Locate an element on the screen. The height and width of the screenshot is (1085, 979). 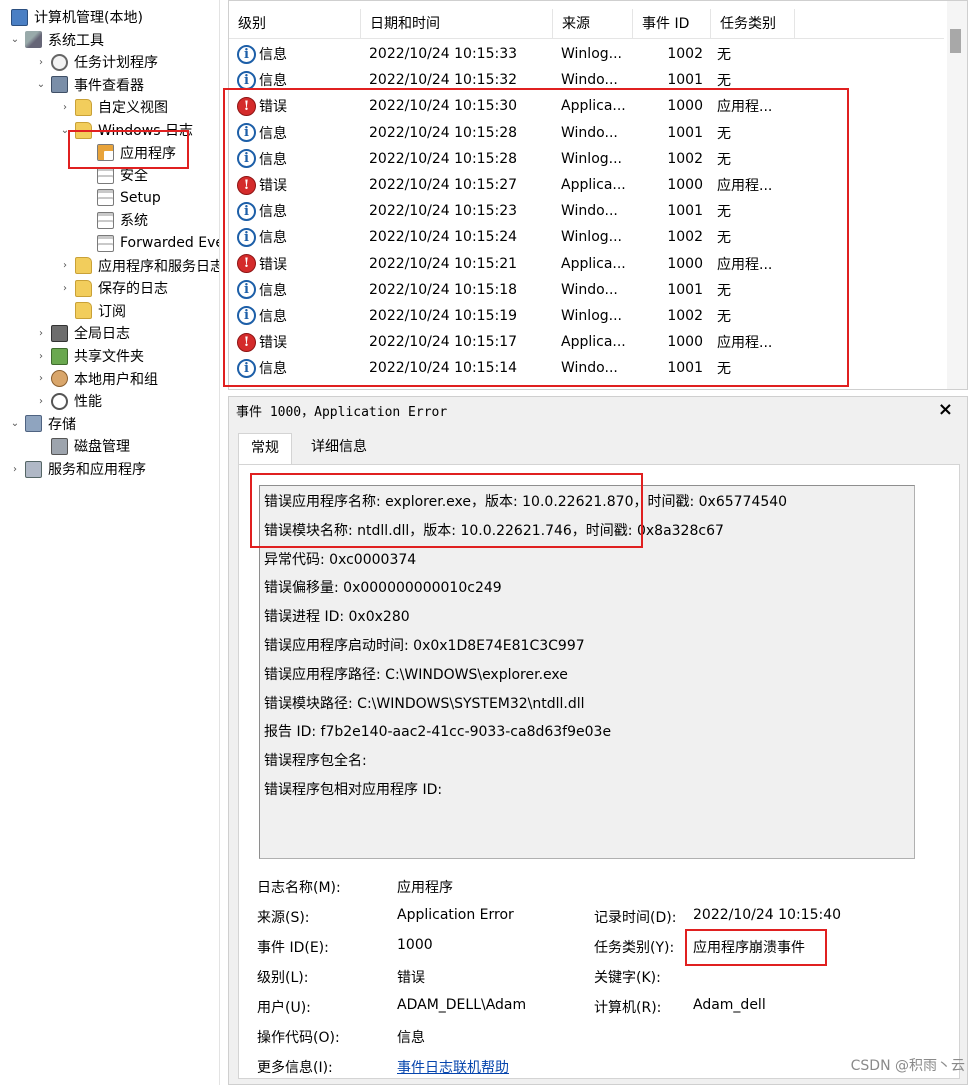
tree-node: › 共享文件夹 is located at coordinates (89, 356).